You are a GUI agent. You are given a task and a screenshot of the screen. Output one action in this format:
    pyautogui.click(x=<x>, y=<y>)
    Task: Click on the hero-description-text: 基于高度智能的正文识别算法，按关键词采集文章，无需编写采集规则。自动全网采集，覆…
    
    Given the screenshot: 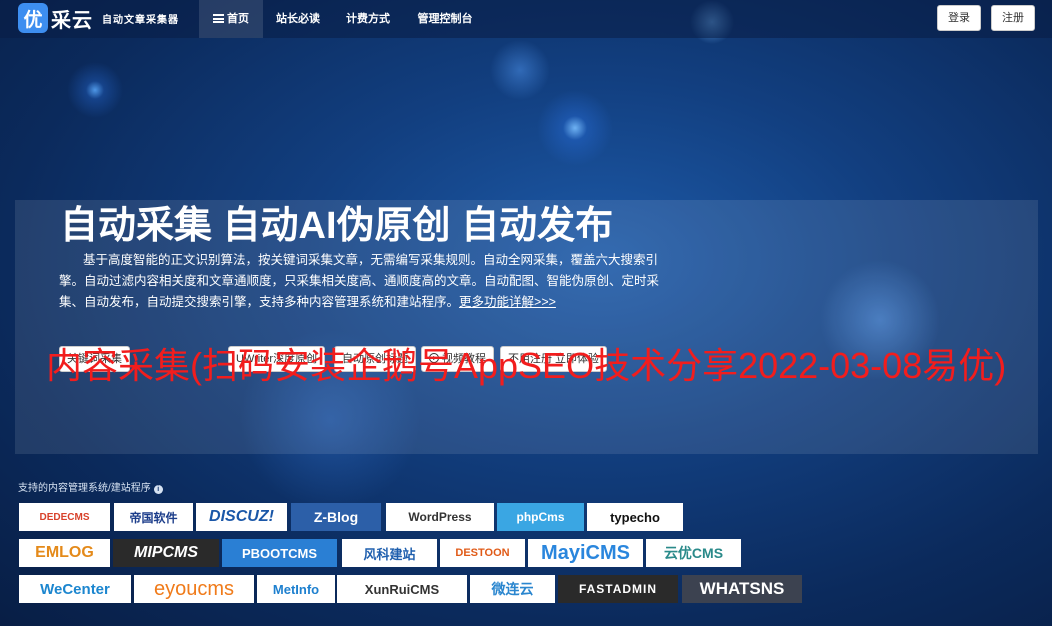 What is the action you would take?
    pyautogui.click(x=359, y=281)
    